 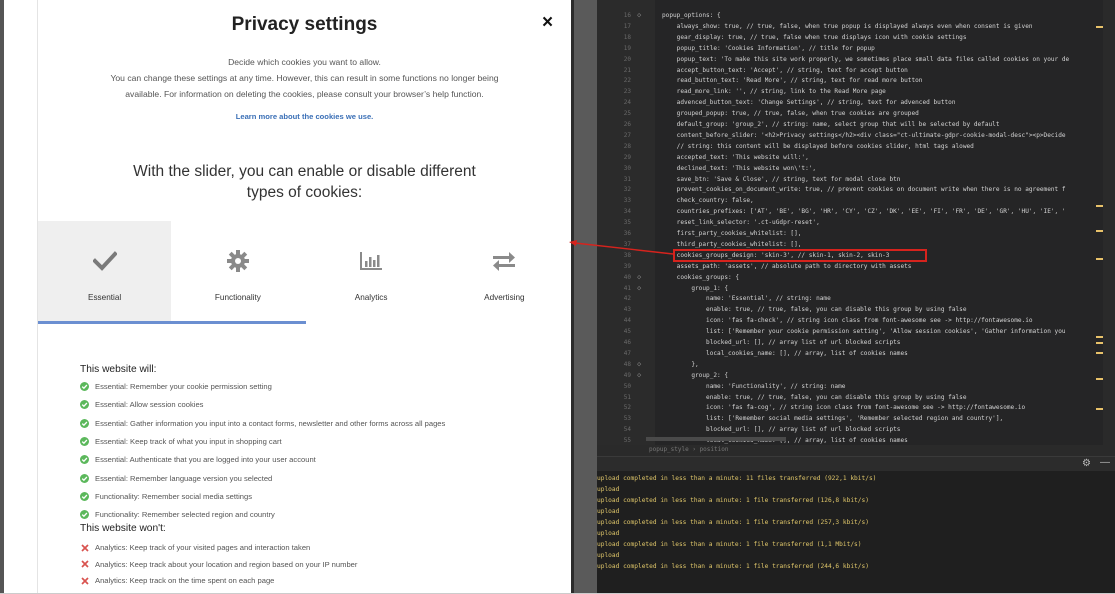 I want to click on wont-title: This website won't:, so click(x=123, y=528).